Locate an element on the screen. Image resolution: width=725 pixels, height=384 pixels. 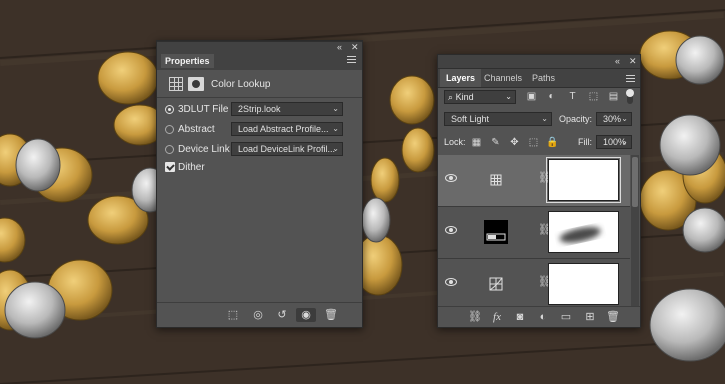
clip-to-layer-icon: ⬚ is located at coordinates (233, 315).